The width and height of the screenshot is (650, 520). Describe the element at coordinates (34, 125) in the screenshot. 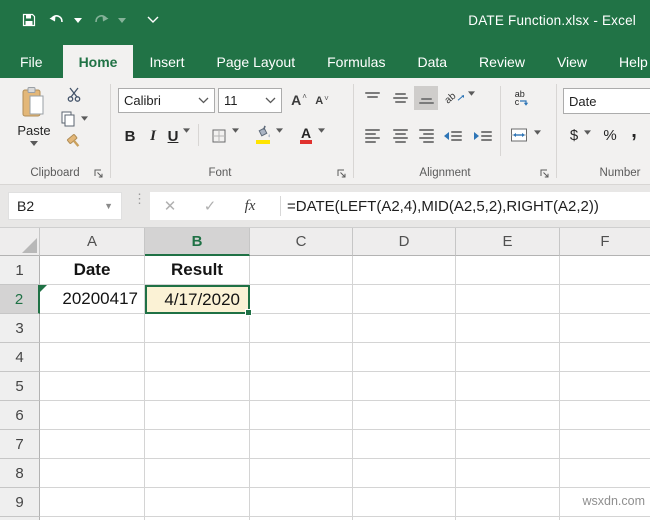

I see `paste-button: Paste` at that location.